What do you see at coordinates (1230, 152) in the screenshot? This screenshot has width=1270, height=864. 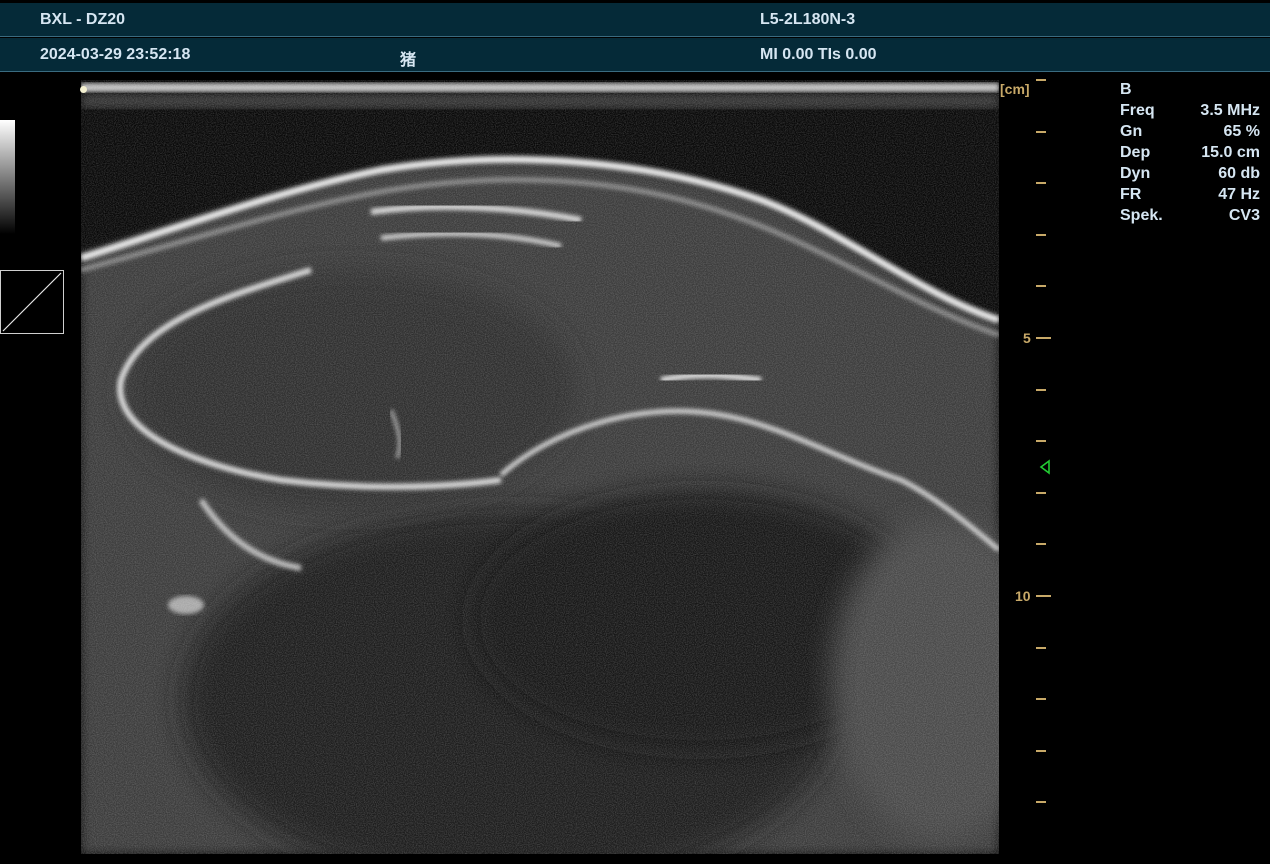 I see `param-value: 15.0 cm` at bounding box center [1230, 152].